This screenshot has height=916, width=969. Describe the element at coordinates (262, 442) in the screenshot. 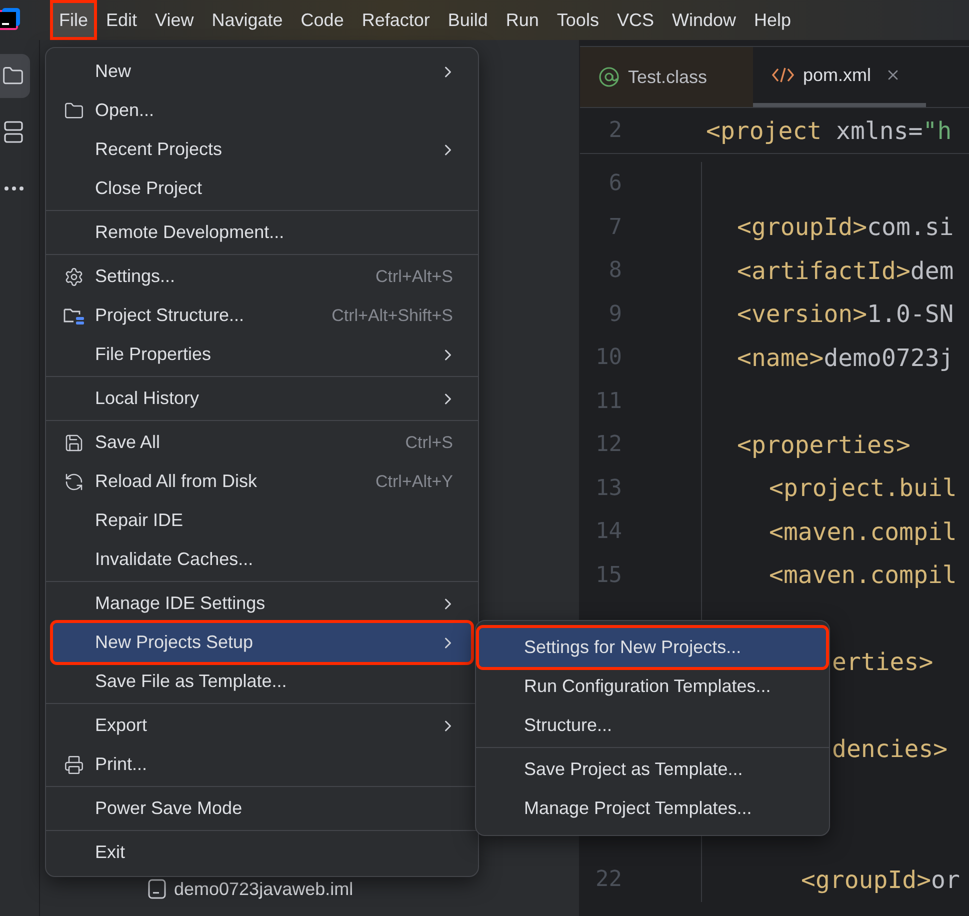

I see `menu-item: Save All Ctrl+S` at that location.